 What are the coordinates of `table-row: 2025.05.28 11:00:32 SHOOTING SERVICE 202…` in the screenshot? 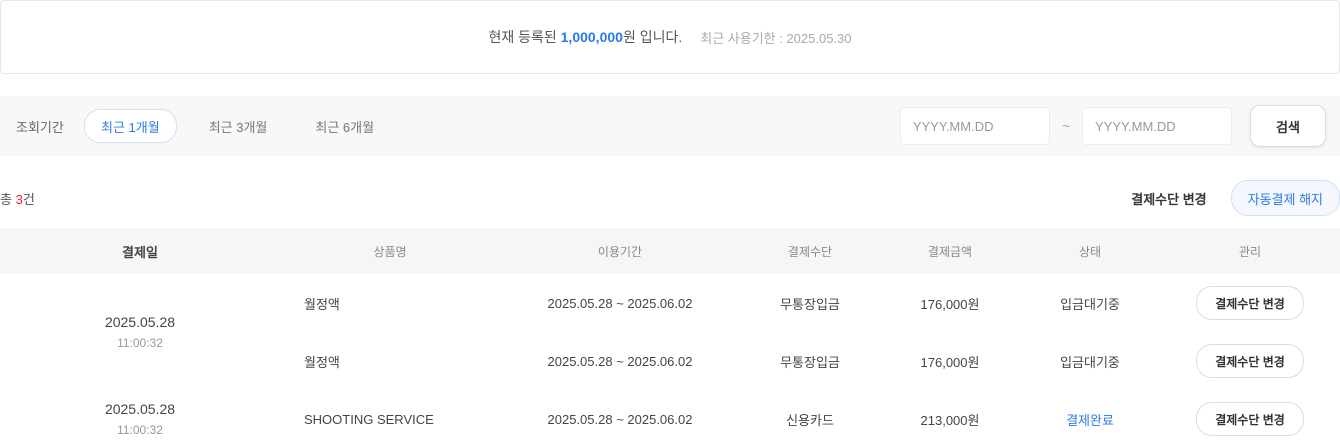 It's located at (670, 419).